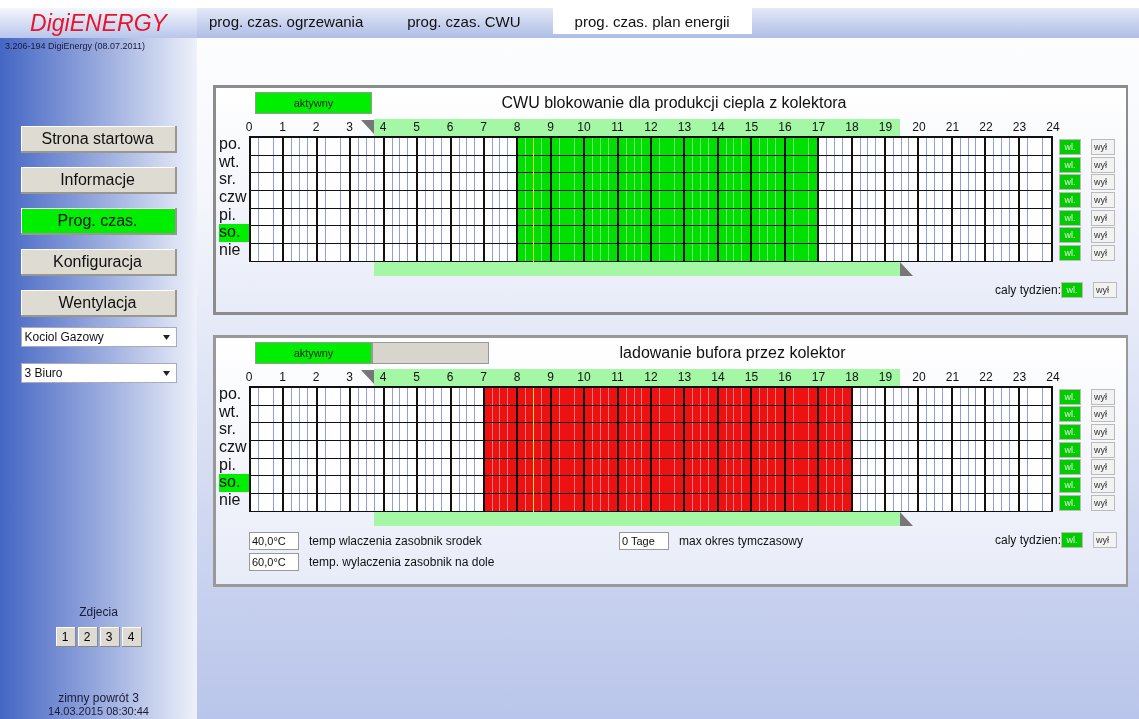 This screenshot has height=719, width=1139. What do you see at coordinates (98, 180) in the screenshot?
I see `nav-button: Informacje` at bounding box center [98, 180].